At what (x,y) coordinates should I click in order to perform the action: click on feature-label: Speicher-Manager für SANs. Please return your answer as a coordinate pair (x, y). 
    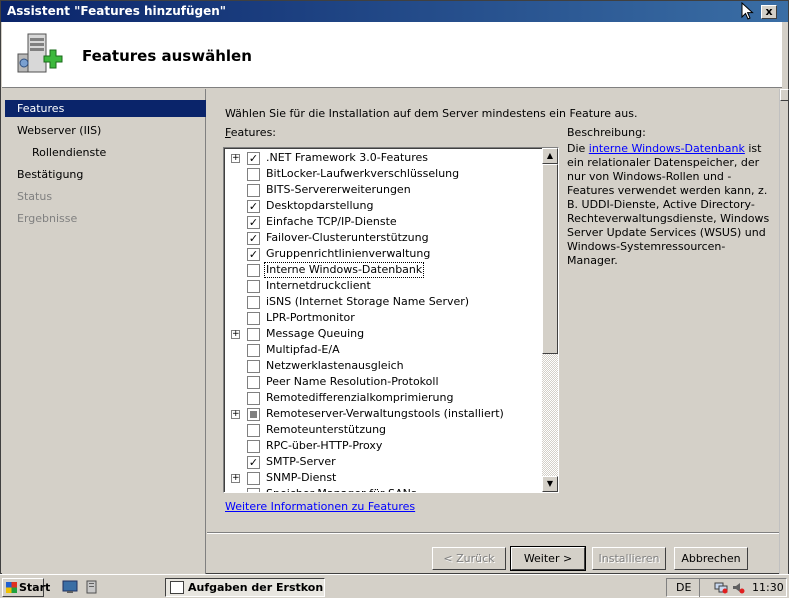
    Looking at the image, I should click on (341, 489).